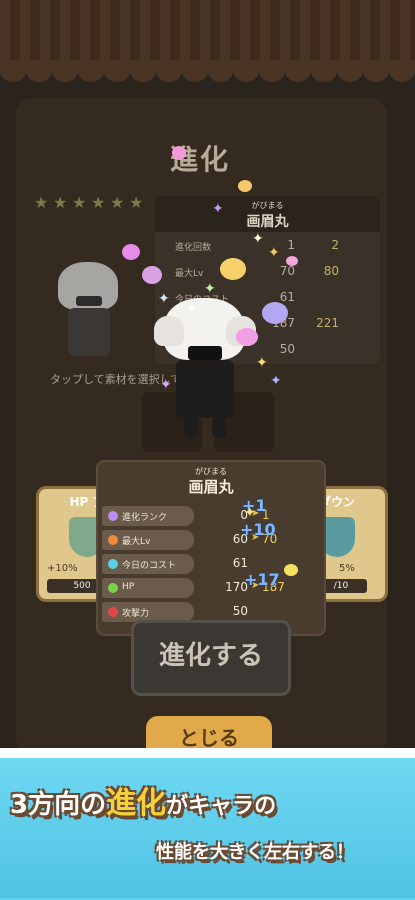  What do you see at coordinates (143, 803) in the screenshot?
I see `banner-line-1: 3方向の進化がキャラの` at bounding box center [143, 803].